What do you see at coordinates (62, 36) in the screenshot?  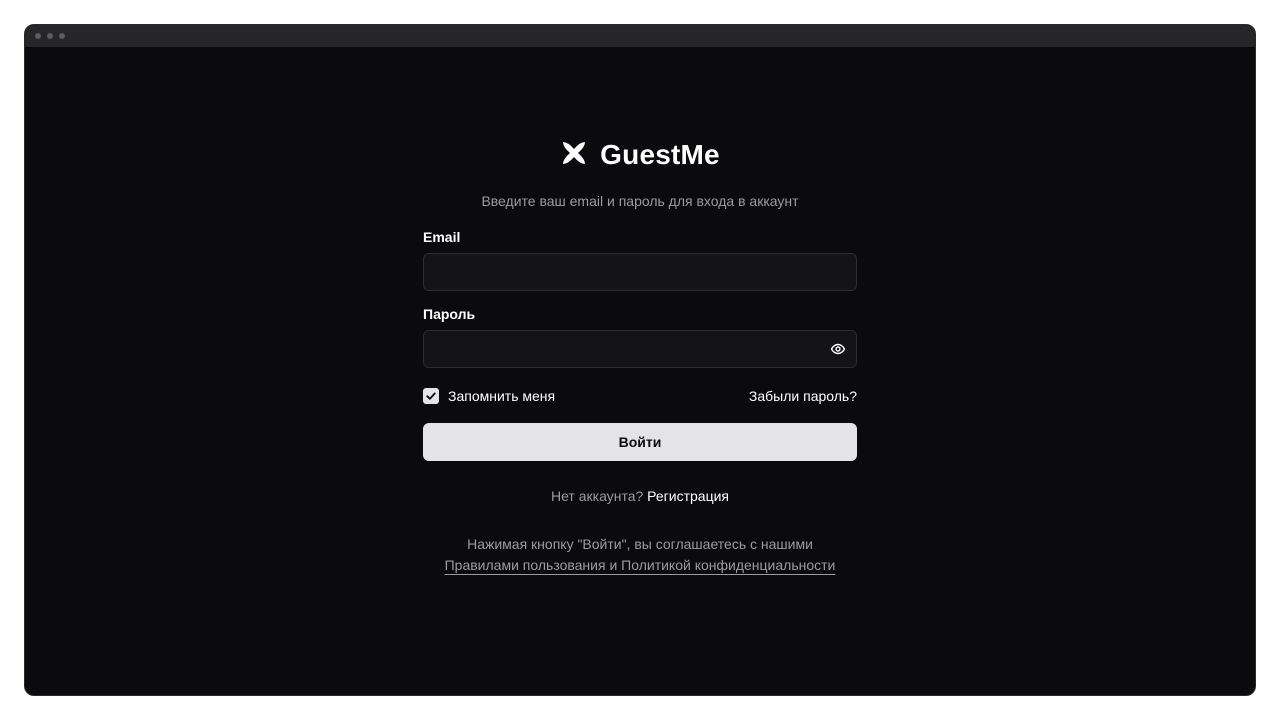 I see `window-maximize-dot` at bounding box center [62, 36].